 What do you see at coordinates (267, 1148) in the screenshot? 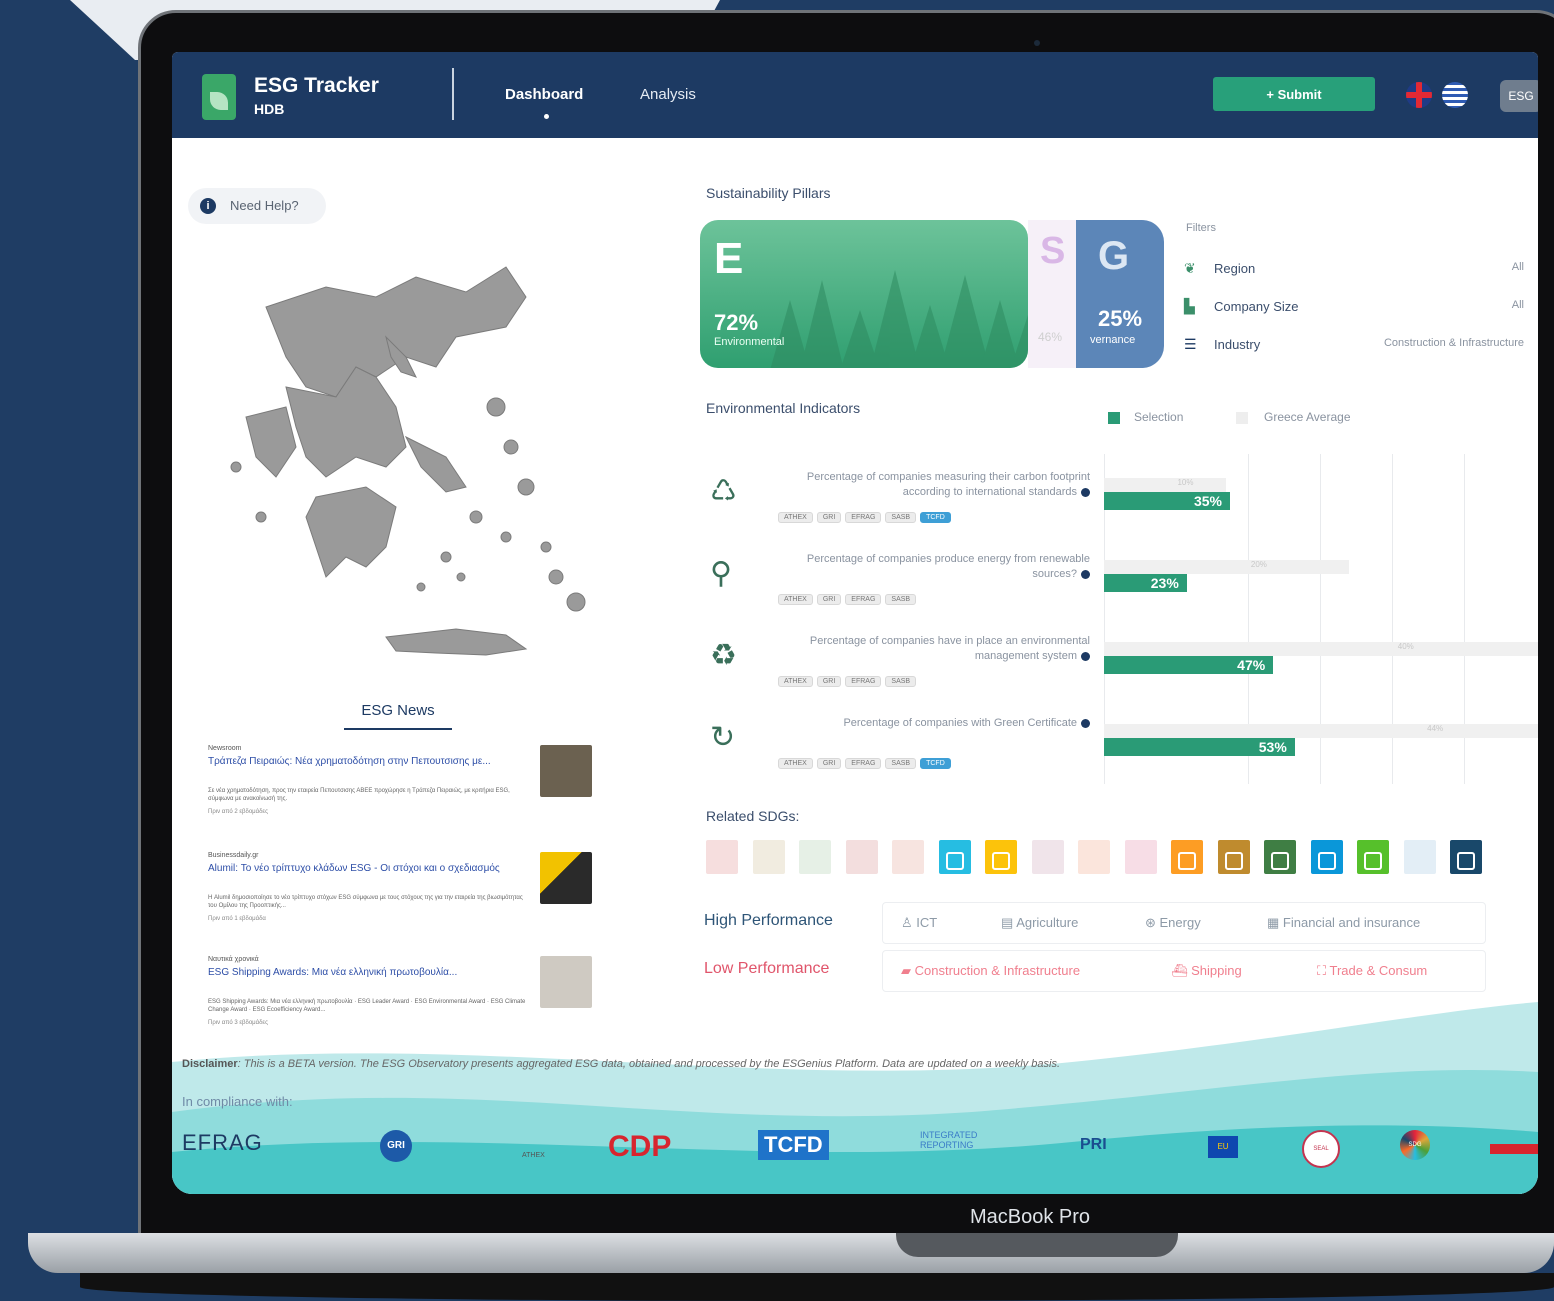
I see `efrag-logo: EFRAG` at bounding box center [267, 1148].